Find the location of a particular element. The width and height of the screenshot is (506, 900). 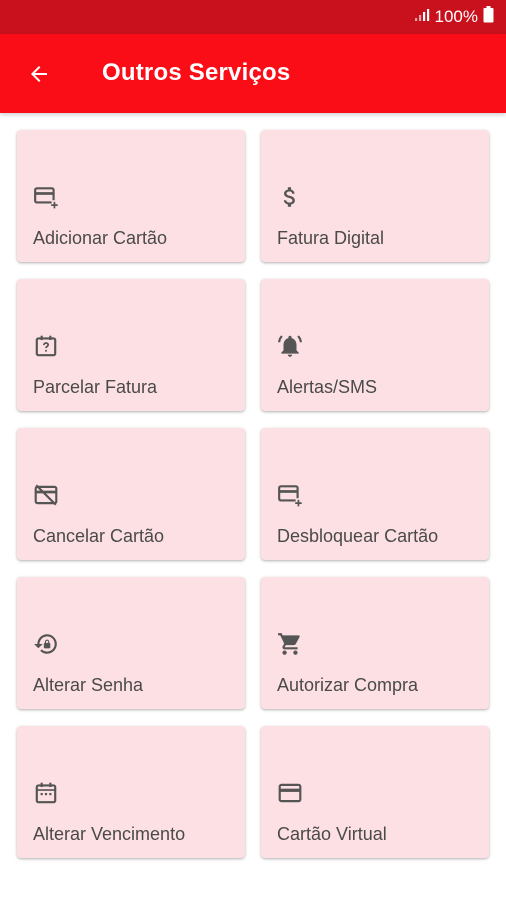

card-off-icon is located at coordinates (46, 495).